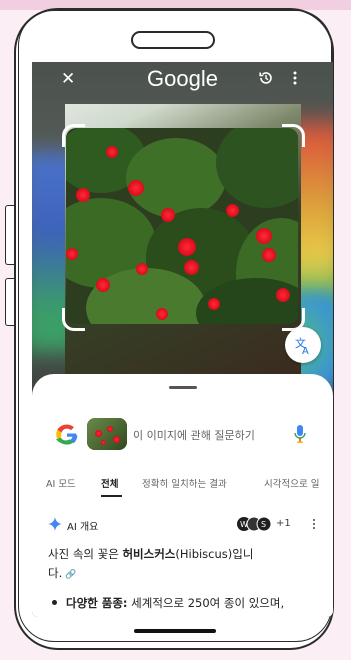 The height and width of the screenshot is (660, 351). I want to click on foliage, so click(176, 178).